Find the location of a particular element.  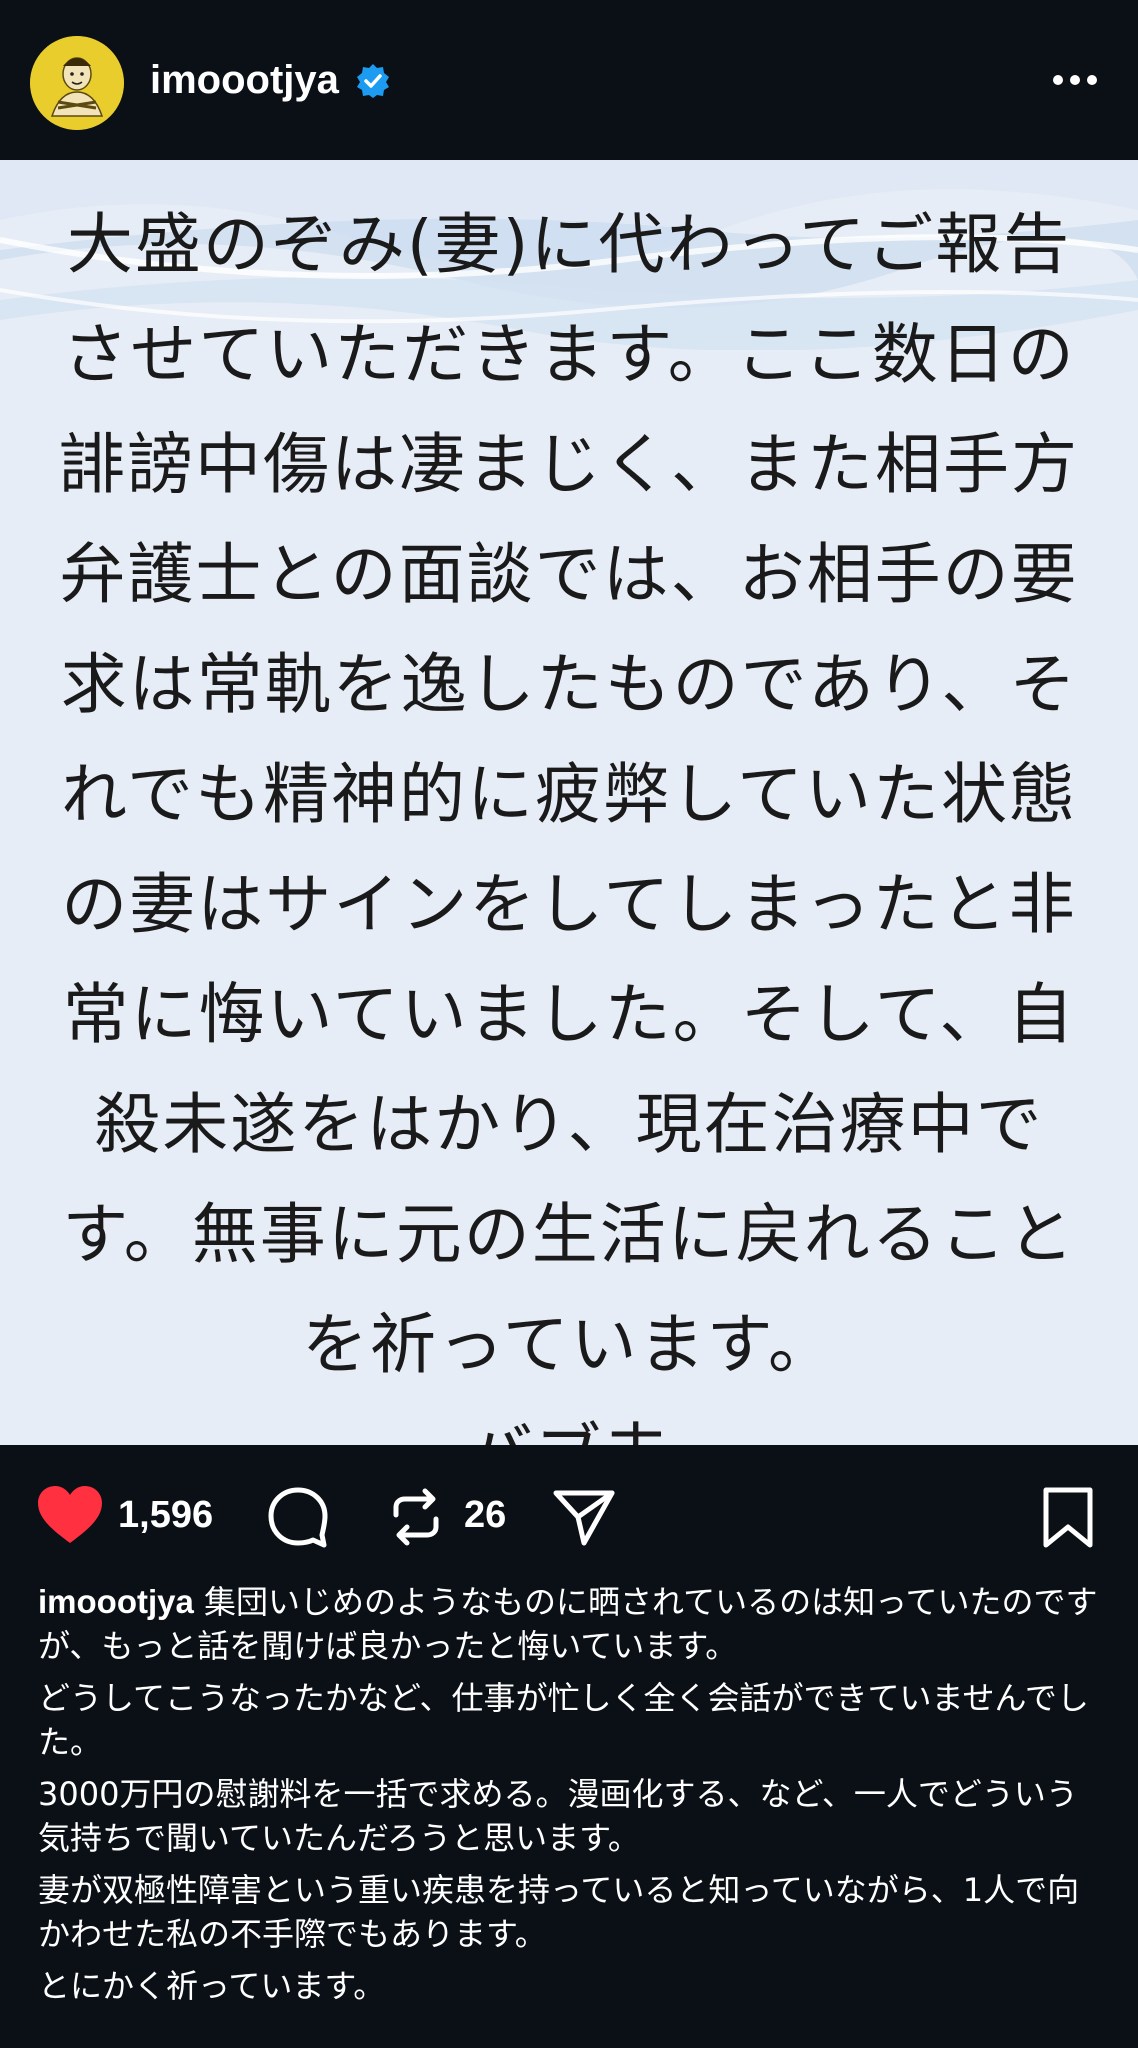

action-bar: 1,596 26 is located at coordinates (569, 1515).